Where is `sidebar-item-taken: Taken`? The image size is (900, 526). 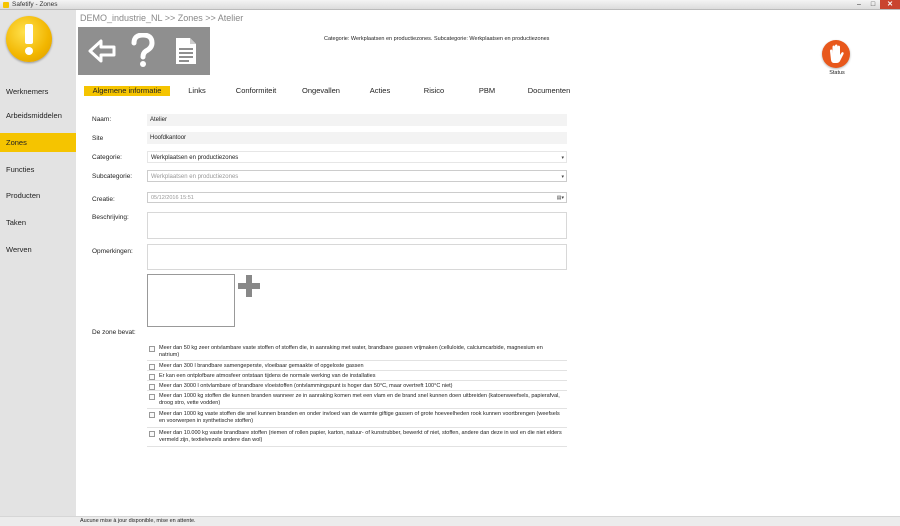 sidebar-item-taken: Taken is located at coordinates (38, 222).